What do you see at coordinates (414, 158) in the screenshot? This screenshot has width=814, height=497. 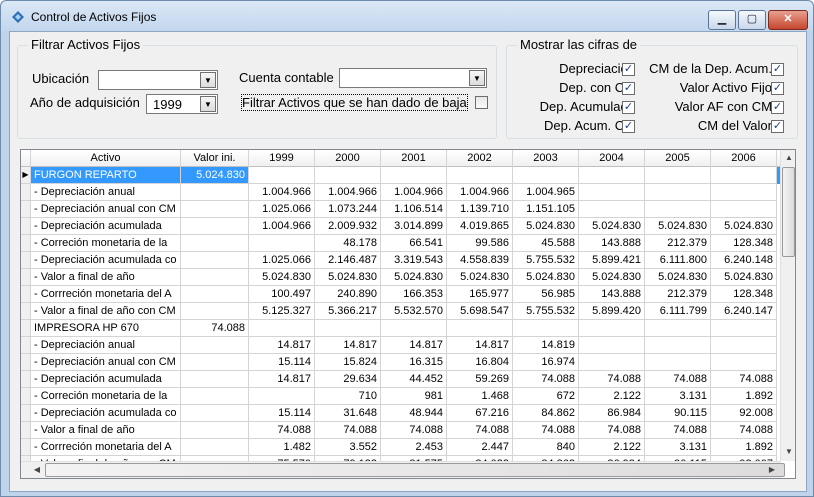 I see `column-header: 2001` at bounding box center [414, 158].